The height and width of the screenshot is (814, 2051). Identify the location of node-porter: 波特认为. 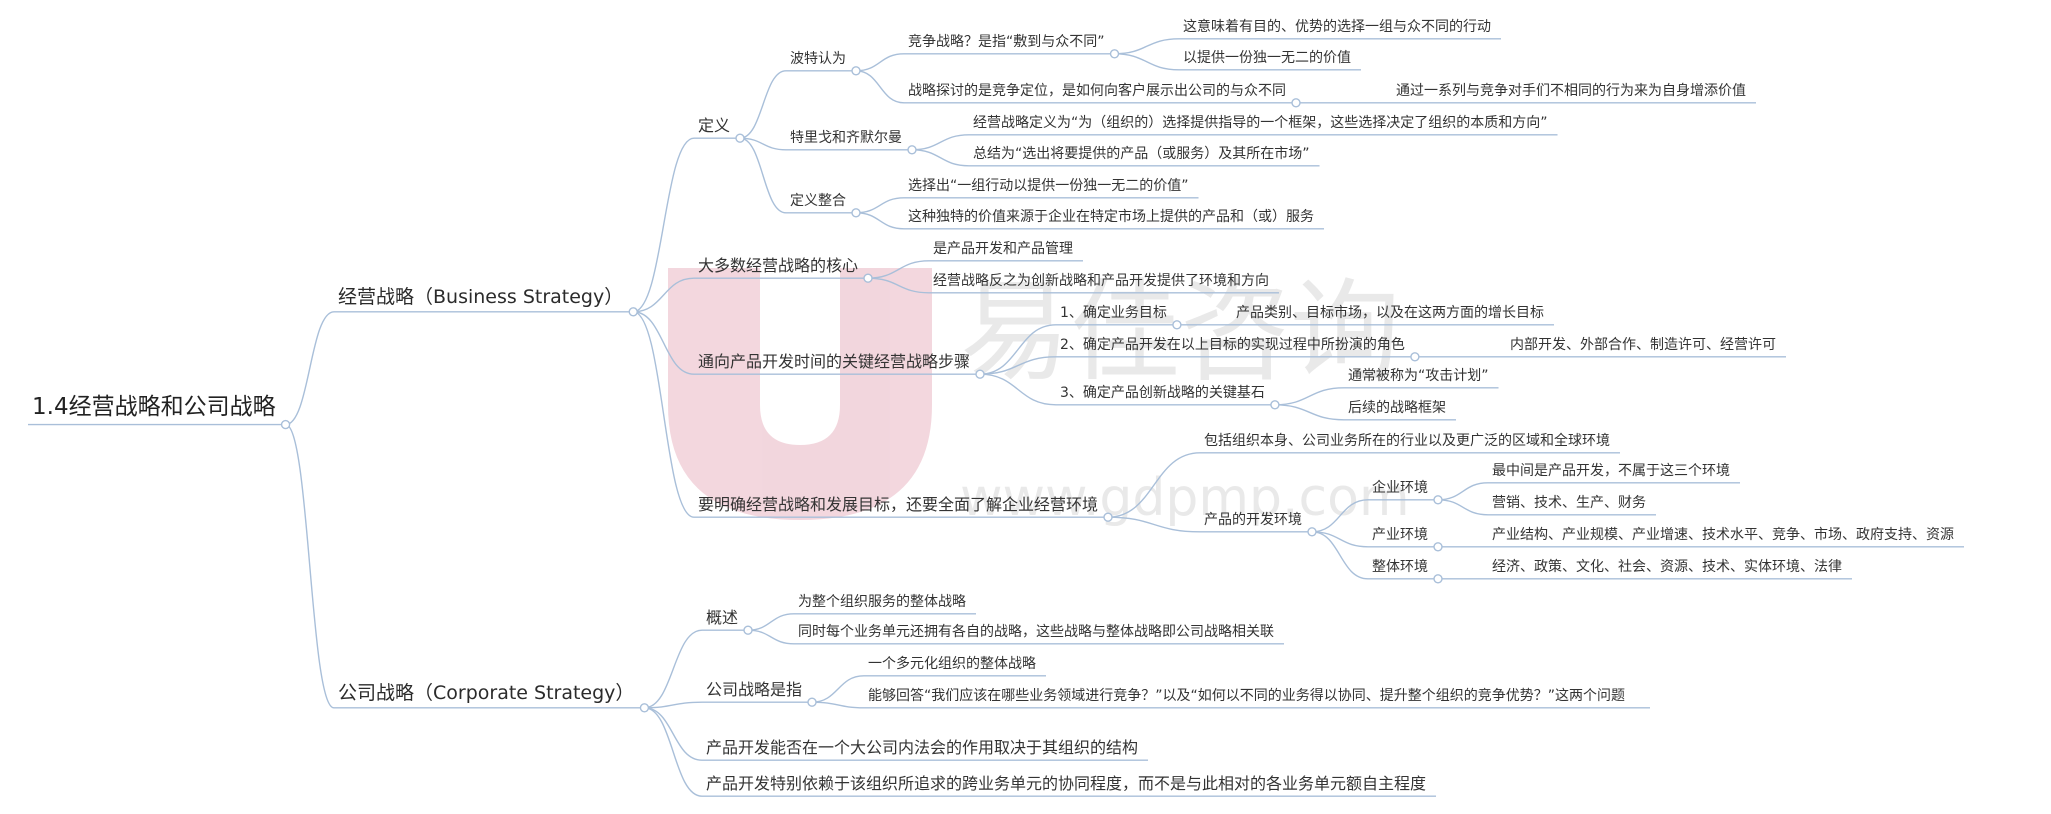
(818, 59).